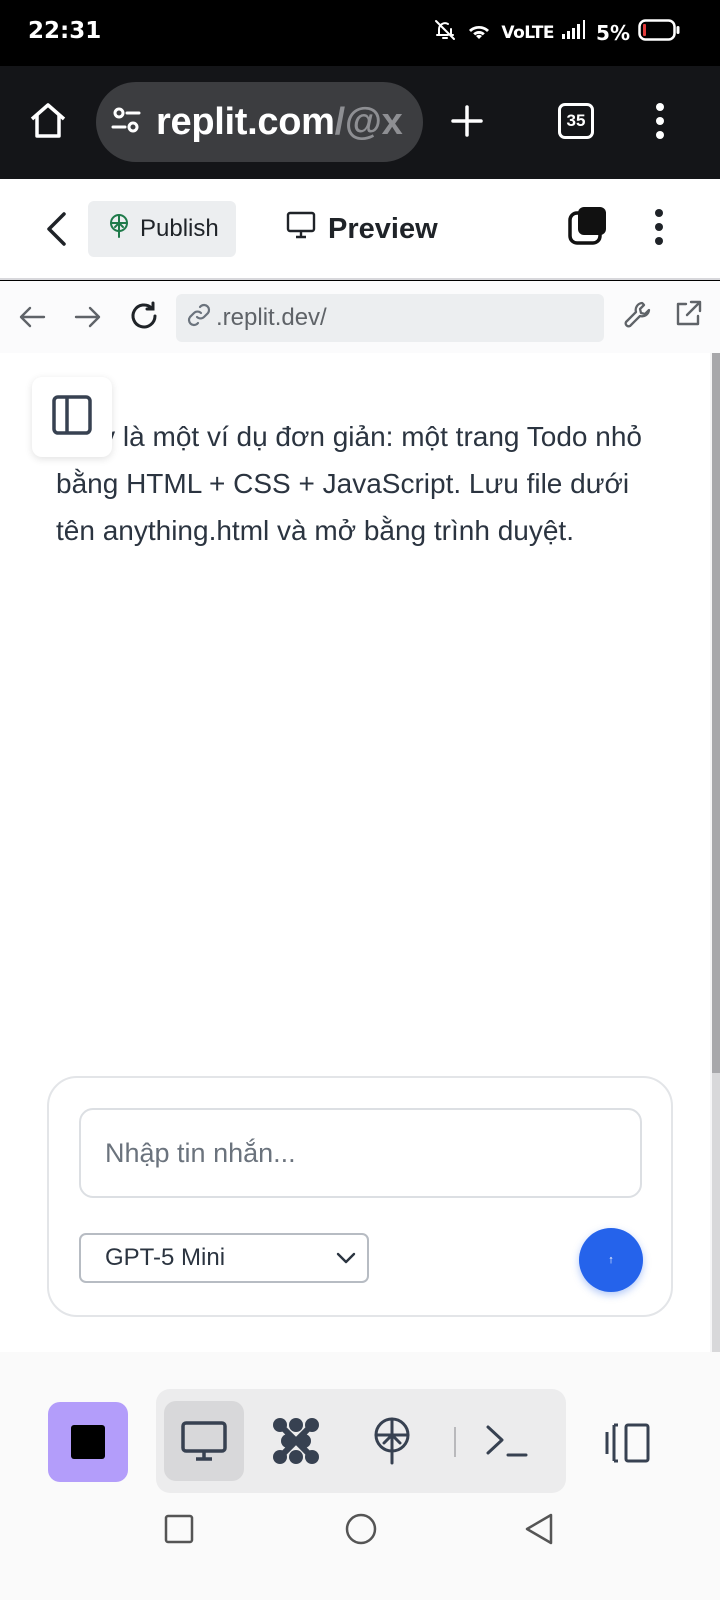 This screenshot has width=720, height=1600. I want to click on open-external-icon, so click(688, 316).